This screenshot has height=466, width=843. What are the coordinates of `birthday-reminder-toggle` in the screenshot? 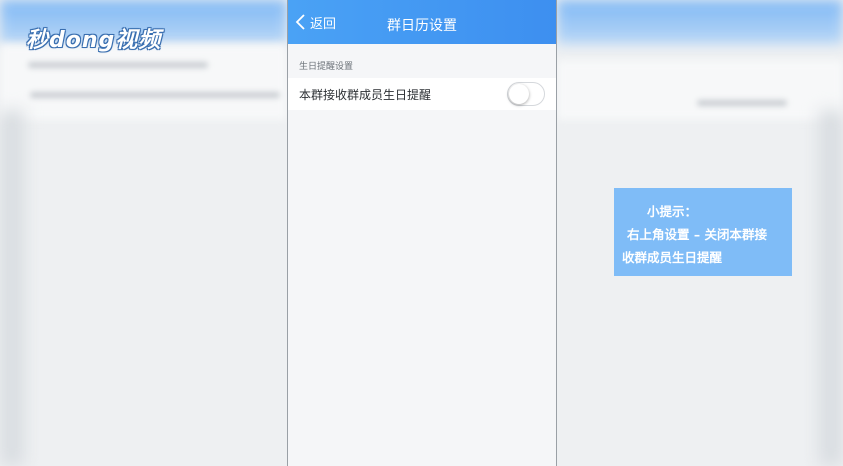 It's located at (526, 94).